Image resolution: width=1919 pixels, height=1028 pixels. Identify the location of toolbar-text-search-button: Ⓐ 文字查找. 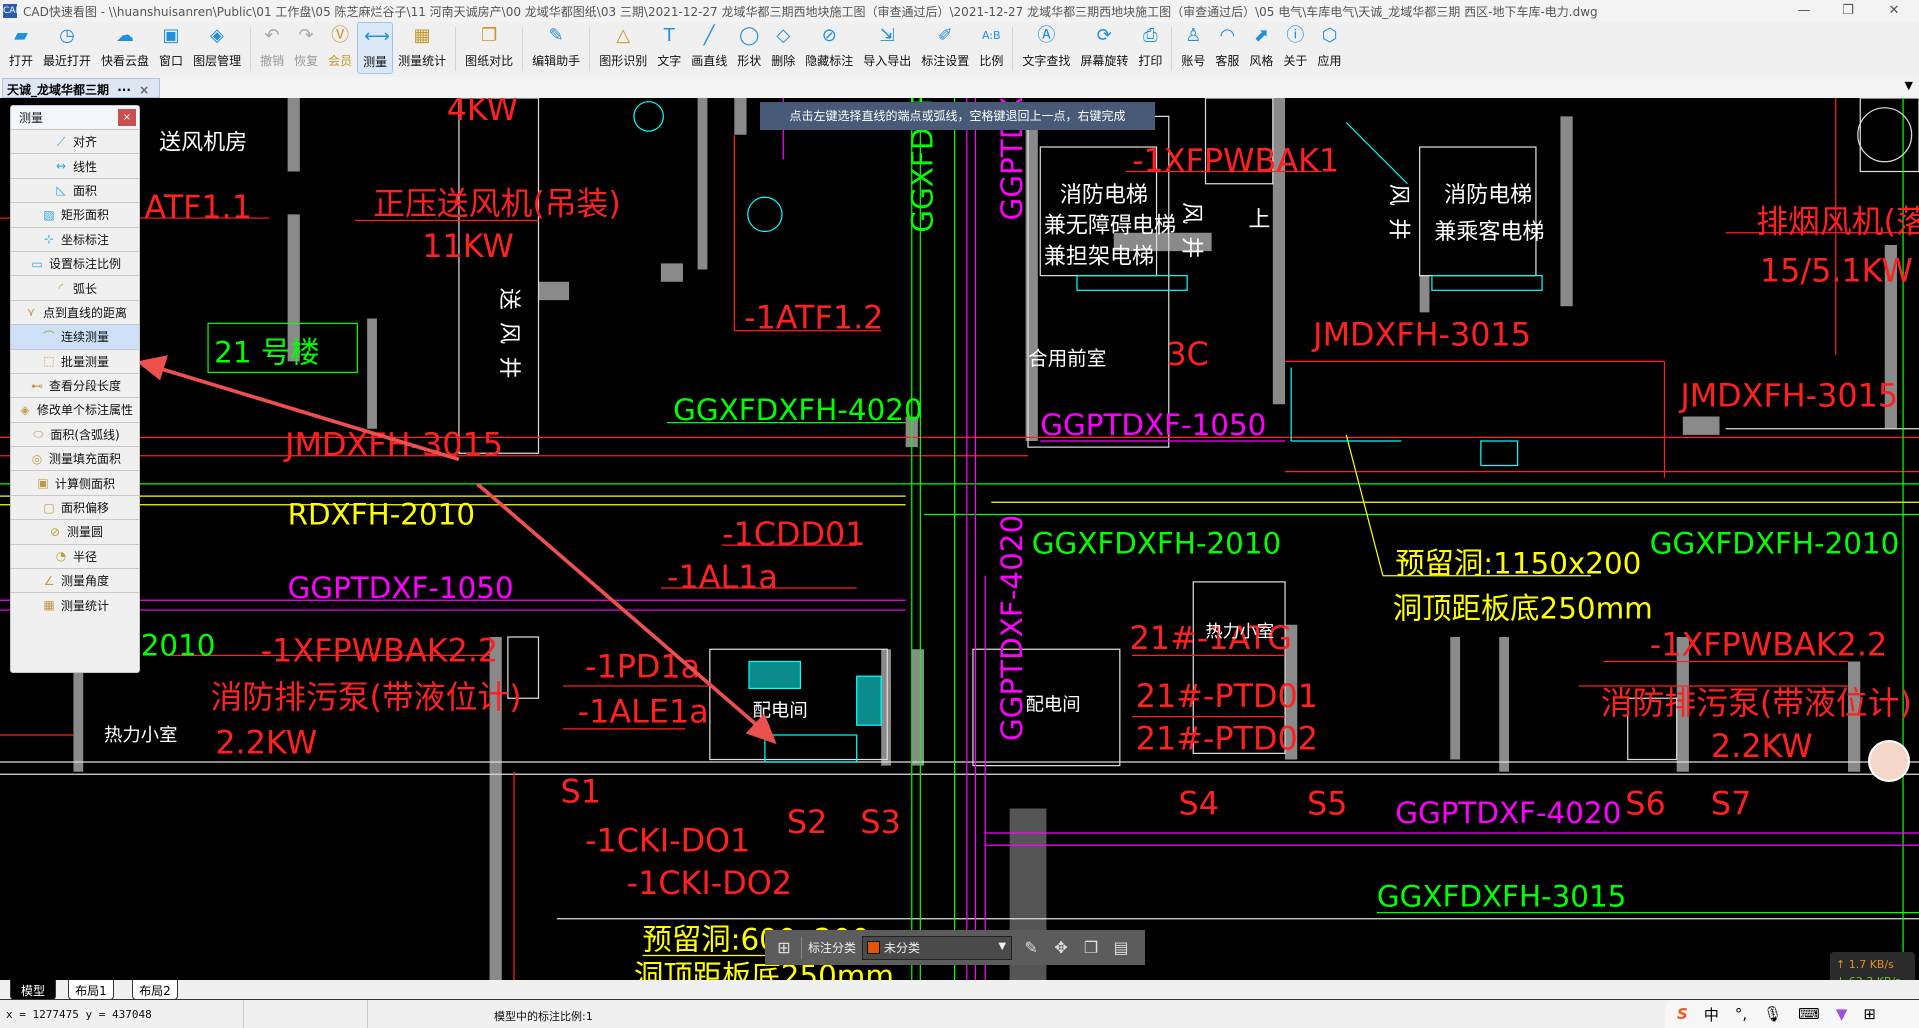
(1046, 48).